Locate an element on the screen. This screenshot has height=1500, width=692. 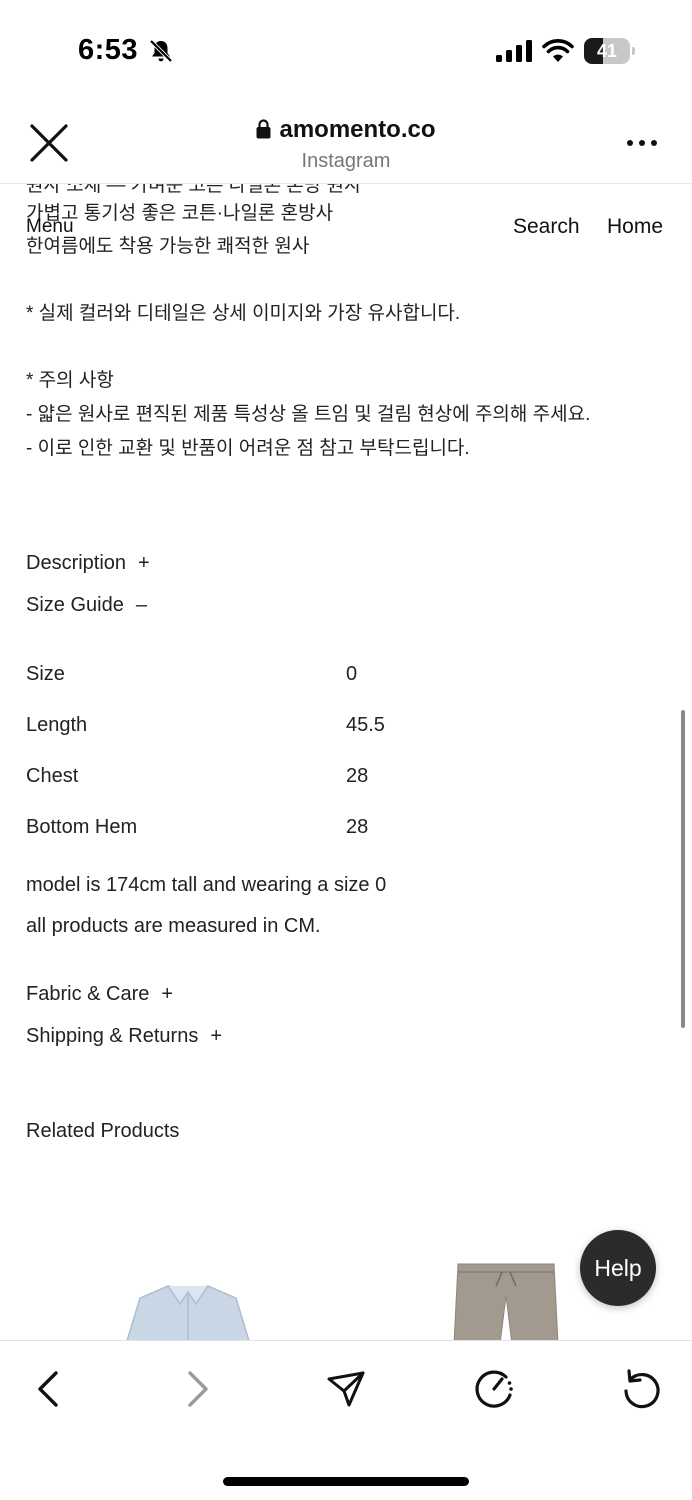
size-note: all products are measured in CM. is located at coordinates (173, 926).